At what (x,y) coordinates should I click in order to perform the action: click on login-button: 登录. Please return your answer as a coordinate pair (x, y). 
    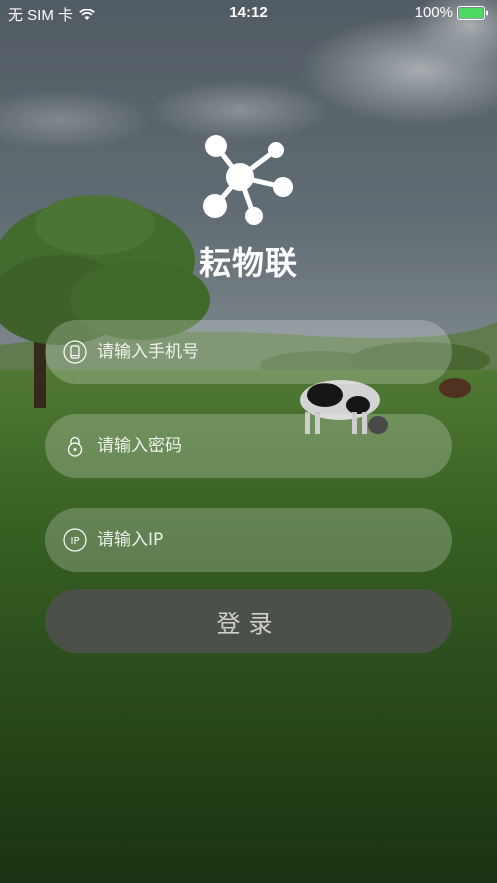
    Looking at the image, I should click on (248, 621).